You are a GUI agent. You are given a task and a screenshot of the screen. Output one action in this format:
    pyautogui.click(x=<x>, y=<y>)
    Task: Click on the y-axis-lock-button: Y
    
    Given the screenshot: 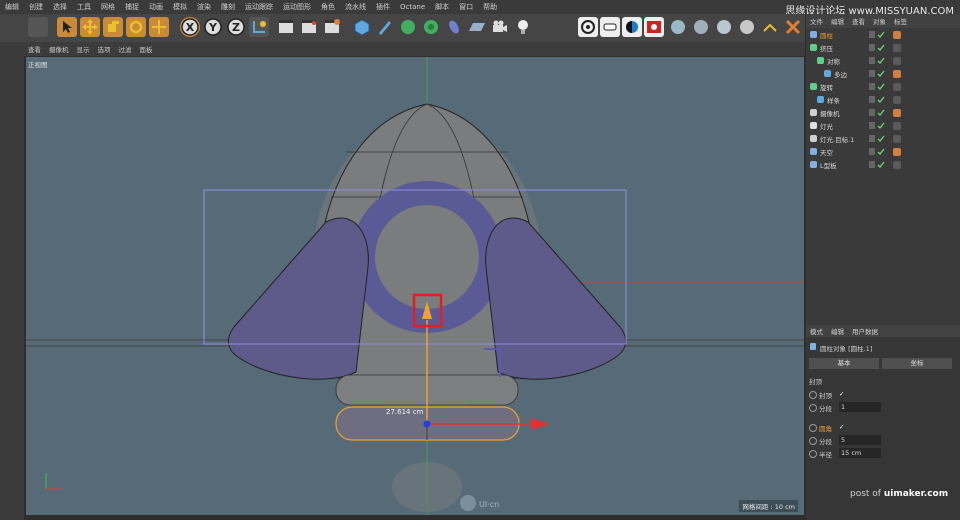 What is the action you would take?
    pyautogui.click(x=213, y=27)
    